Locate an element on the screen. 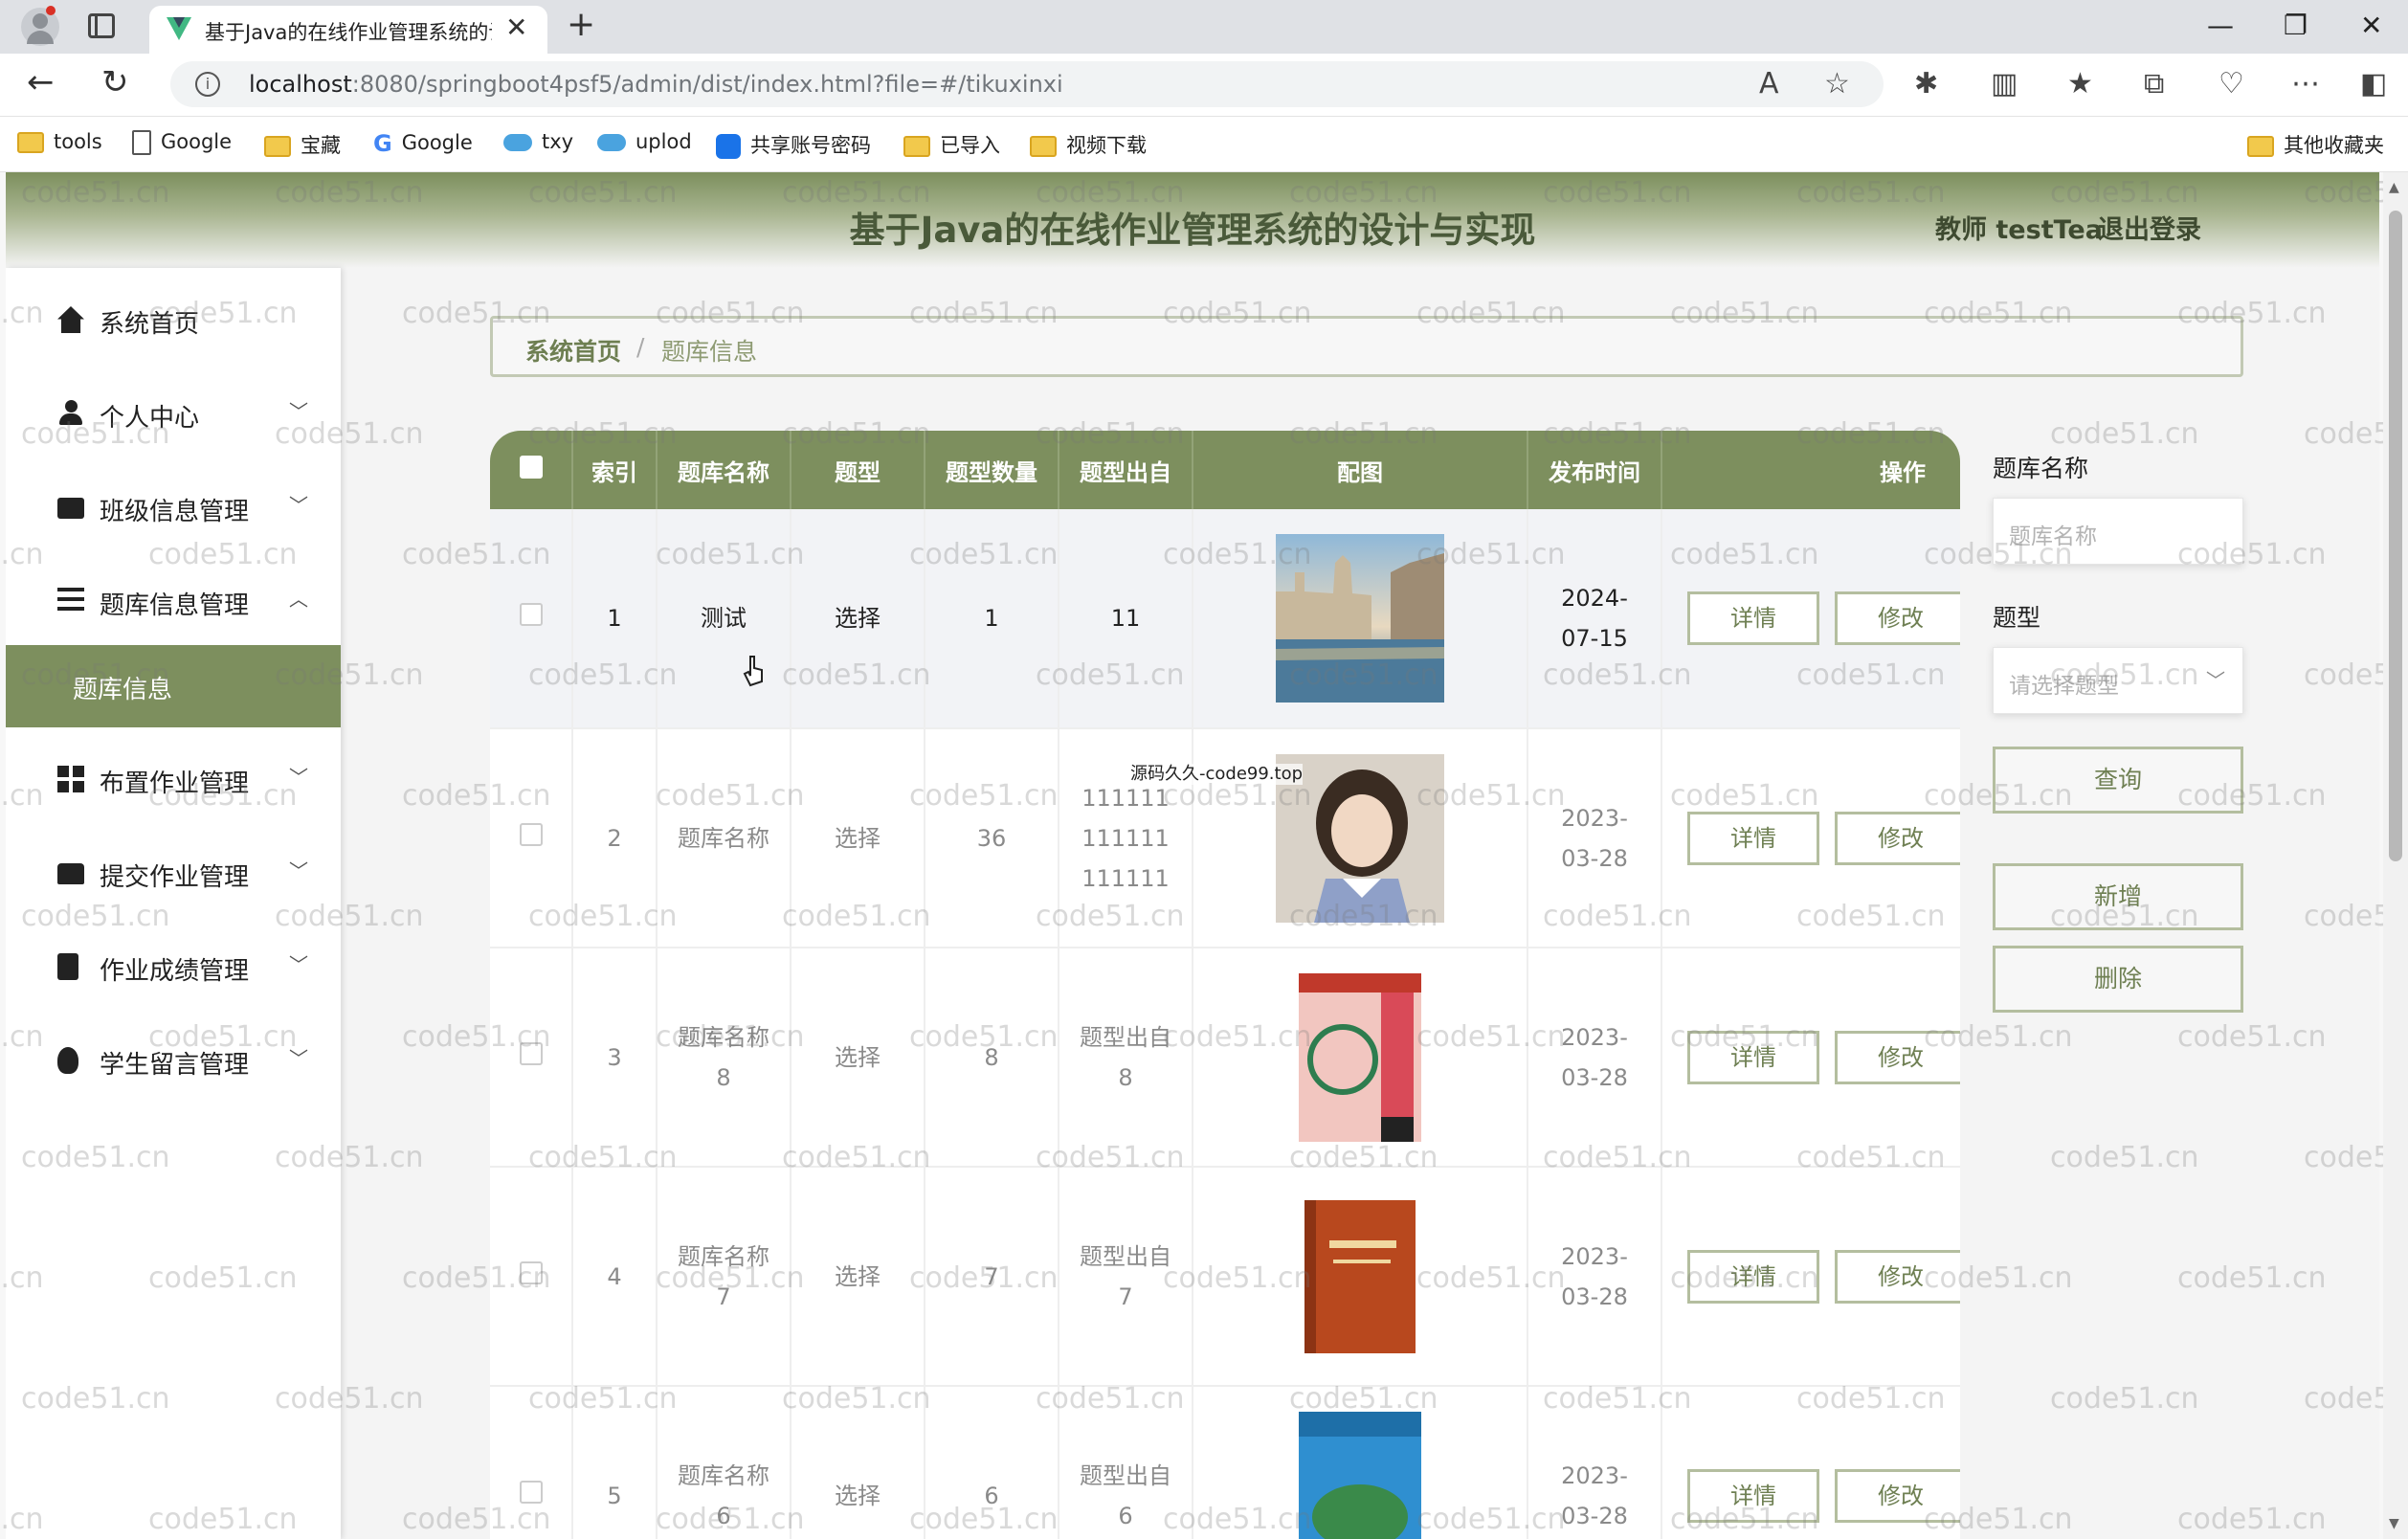  sidebar-item-assign-homework: 布置作业管理 ﹀ is located at coordinates (173, 780).